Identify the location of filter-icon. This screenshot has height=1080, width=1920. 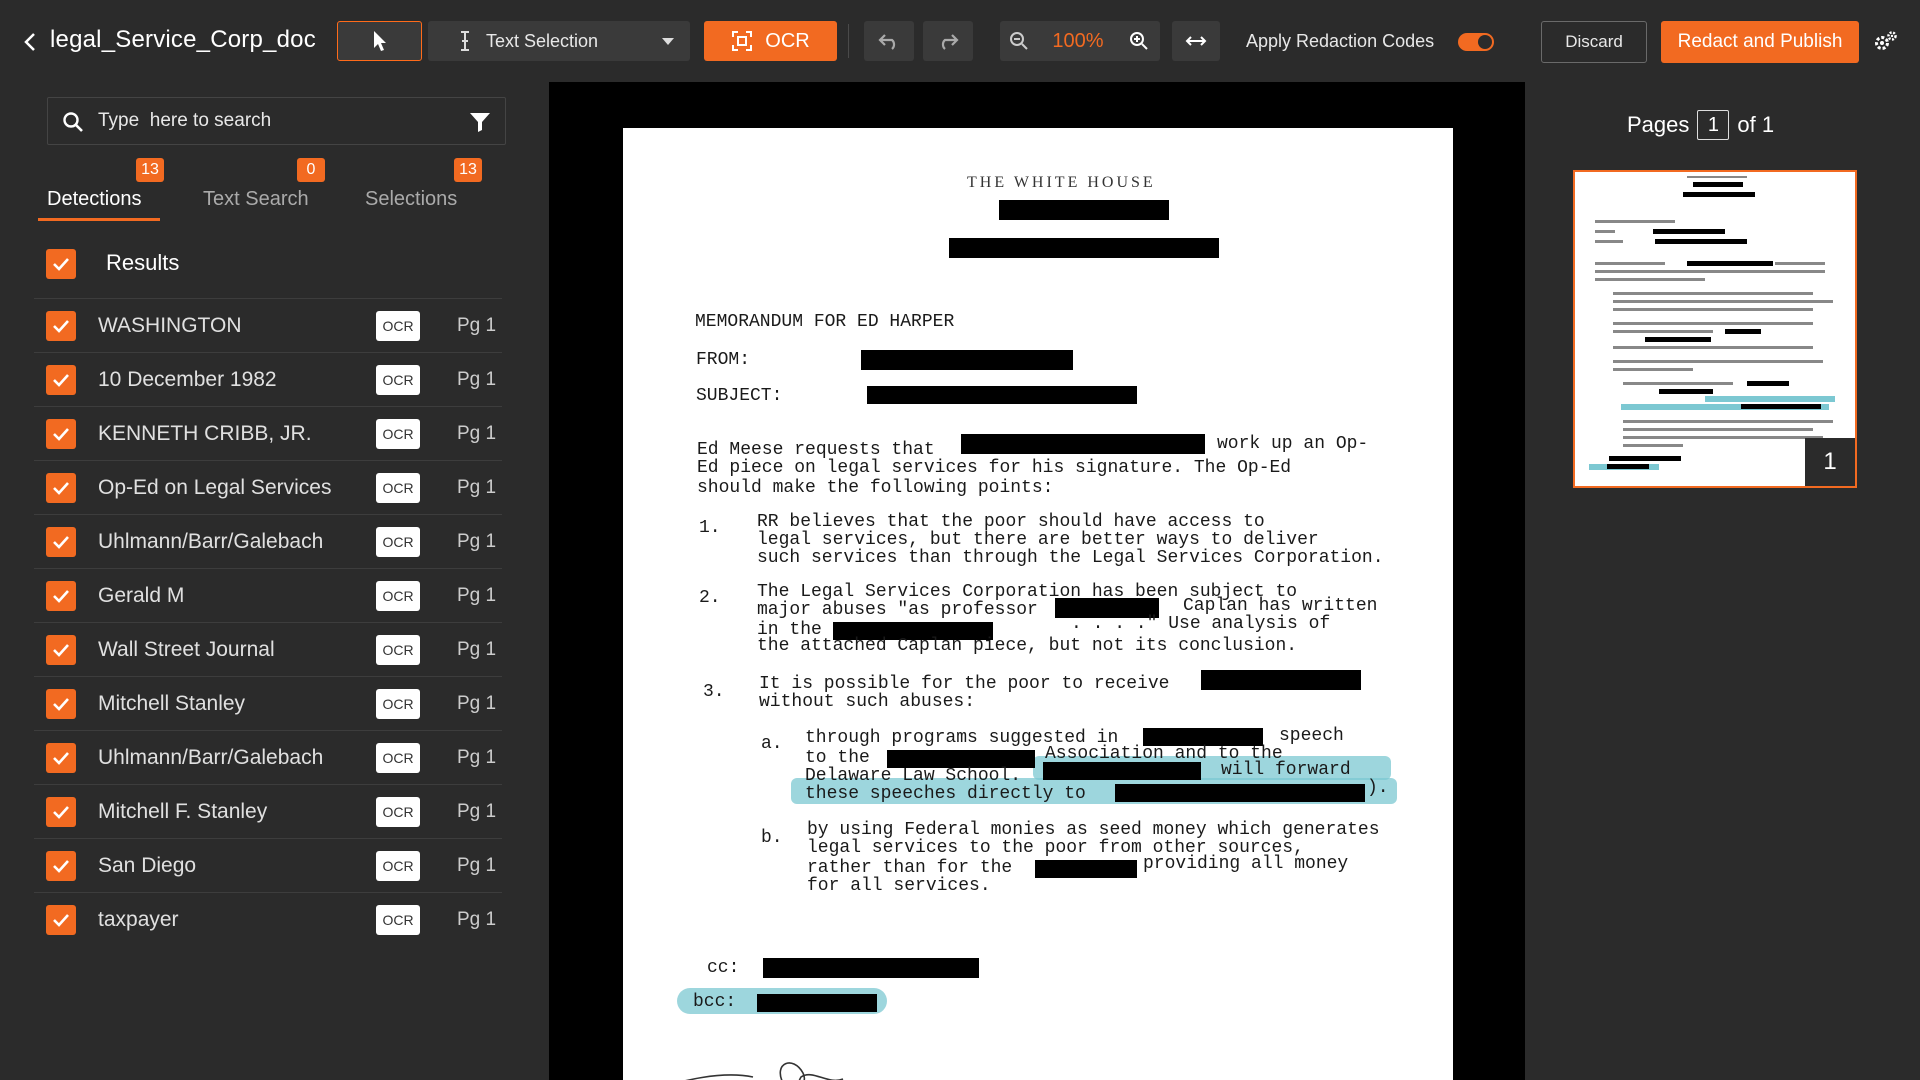
(480, 122).